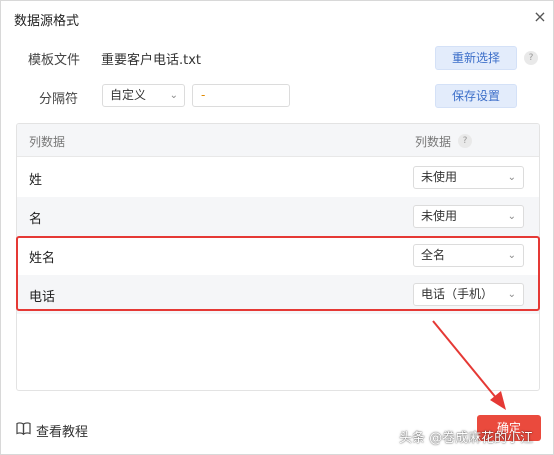 The height and width of the screenshot is (455, 554). Describe the element at coordinates (23, 428) in the screenshot. I see `book-icon` at that location.